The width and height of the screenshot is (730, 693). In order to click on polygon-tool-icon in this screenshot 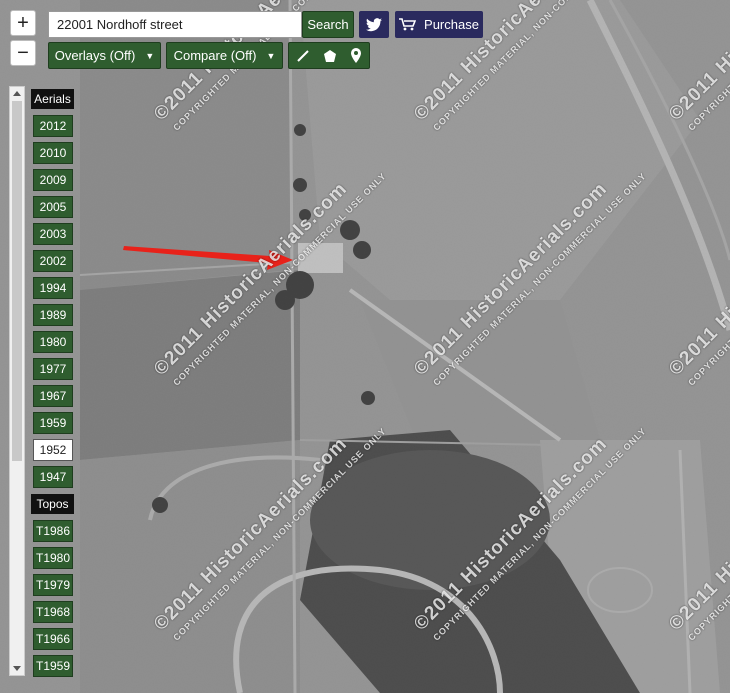, I will do `click(330, 56)`.